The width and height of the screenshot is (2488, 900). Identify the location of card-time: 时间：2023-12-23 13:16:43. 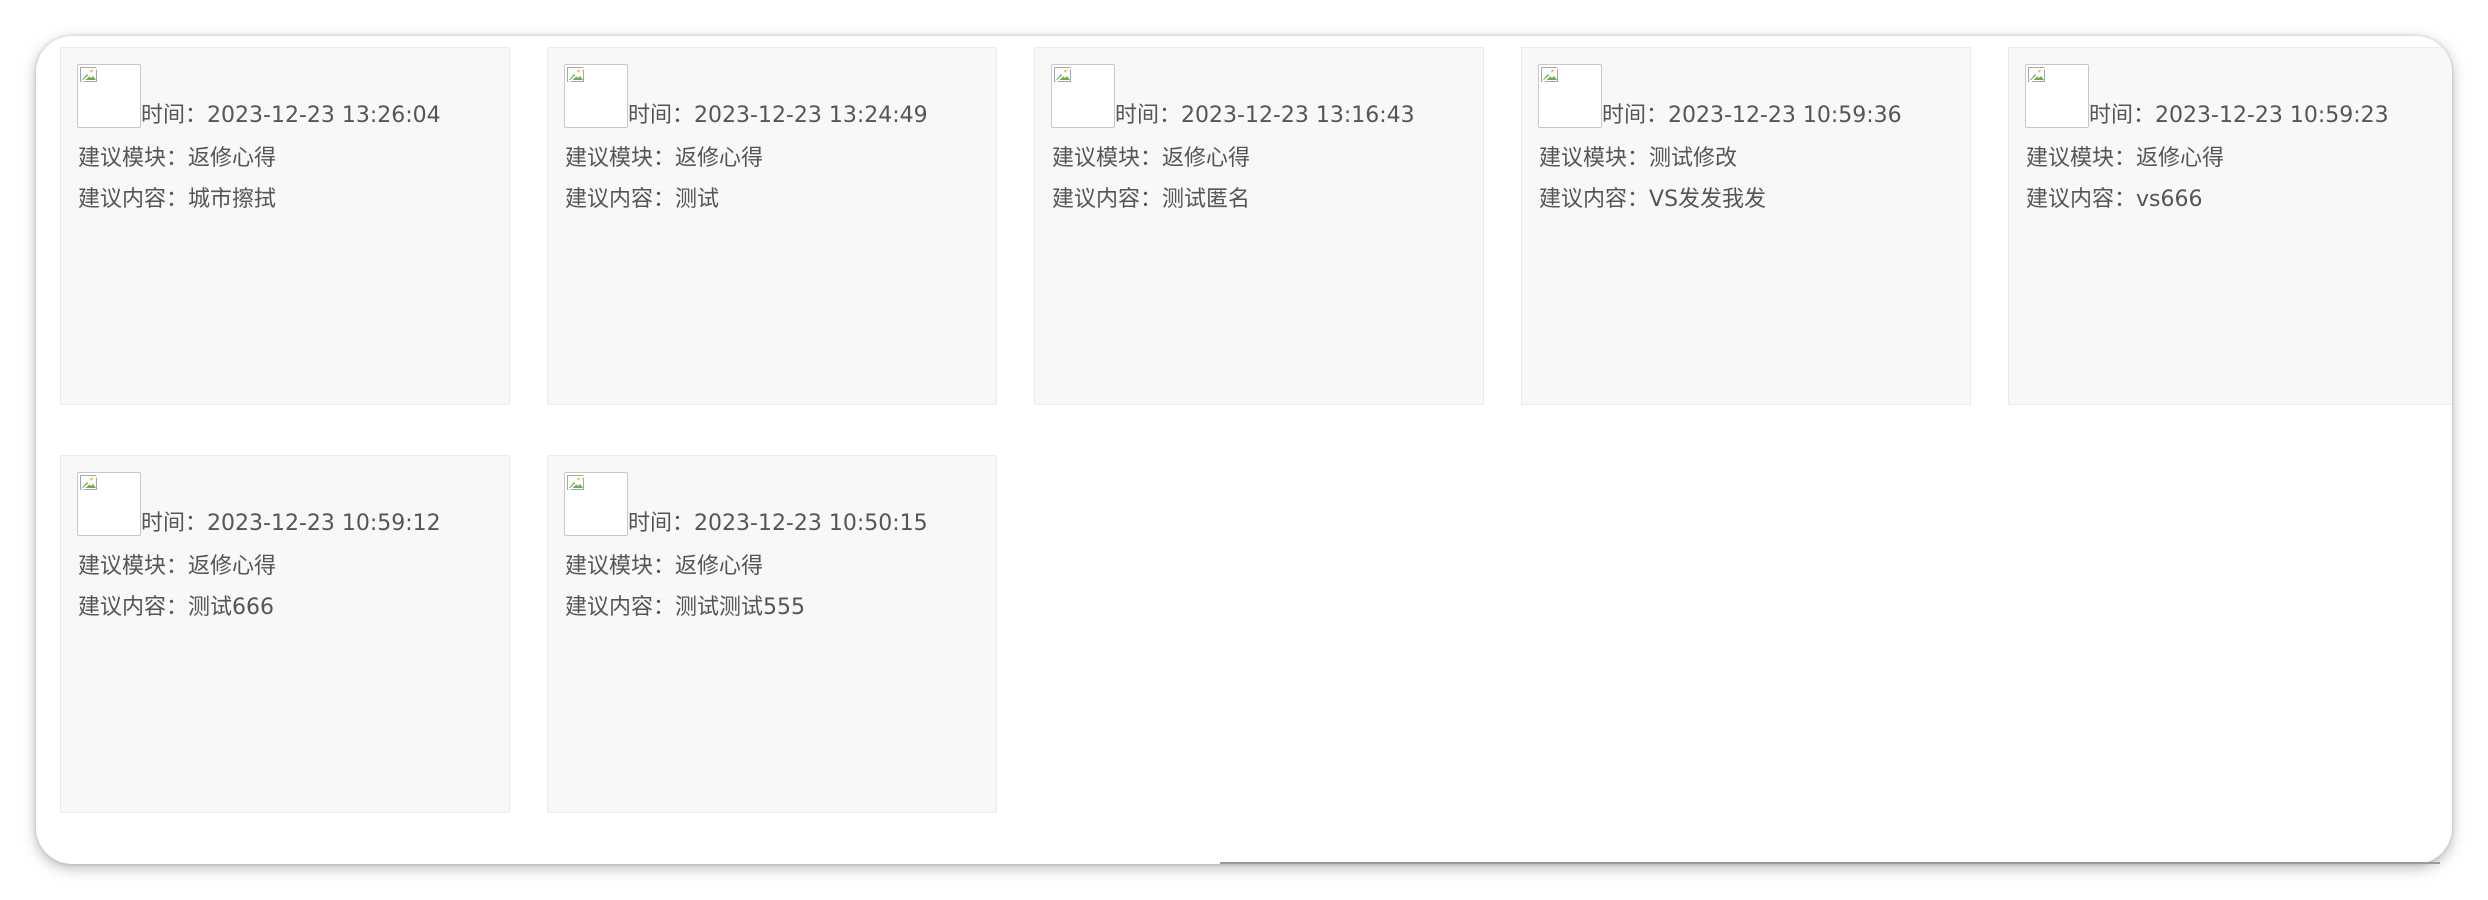
(1265, 116).